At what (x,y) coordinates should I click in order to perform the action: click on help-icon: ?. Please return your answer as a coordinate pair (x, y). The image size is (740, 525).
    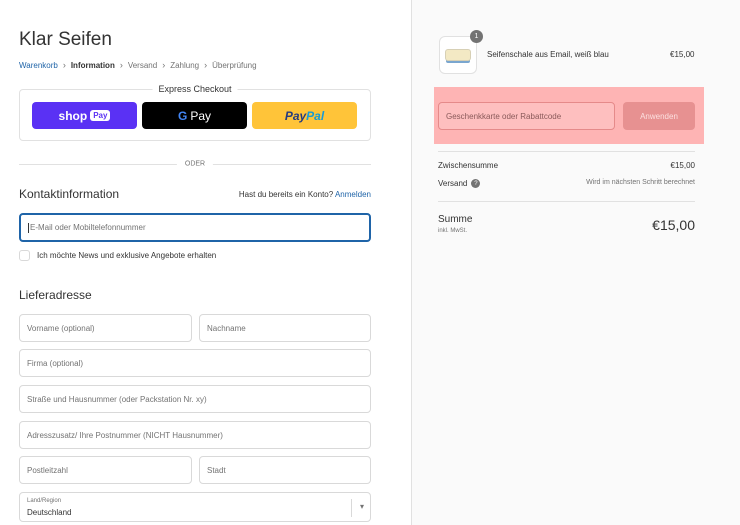
    Looking at the image, I should click on (476, 184).